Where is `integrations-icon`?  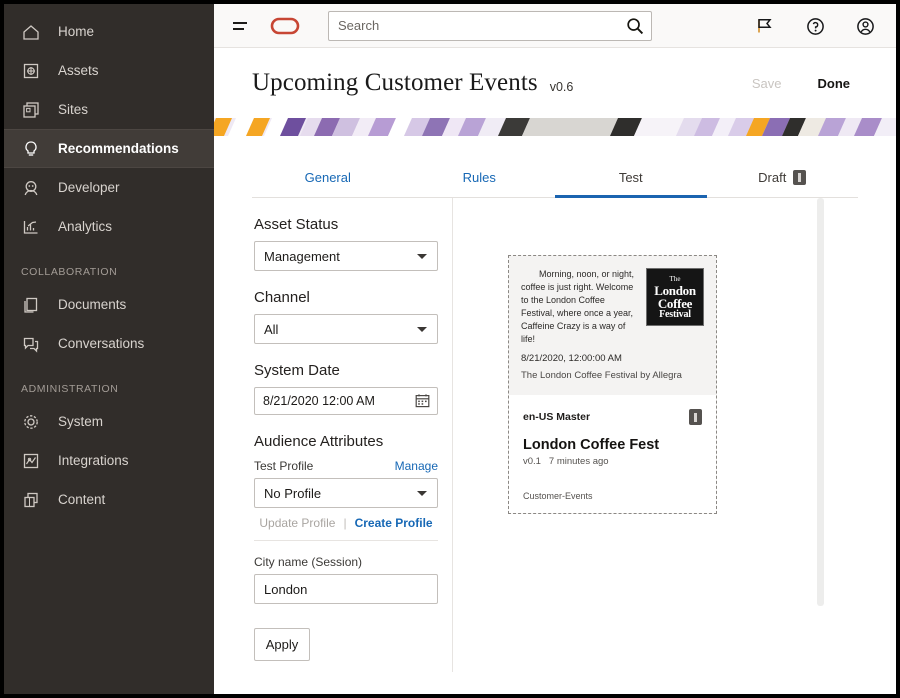 integrations-icon is located at coordinates (31, 461).